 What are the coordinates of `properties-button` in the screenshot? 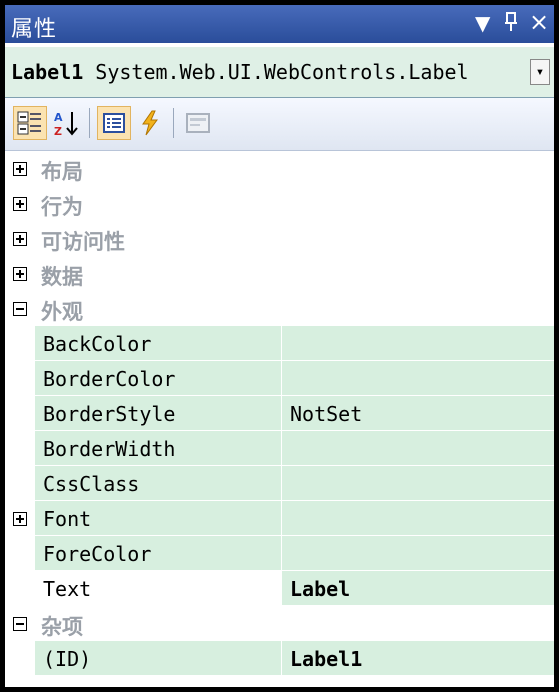 It's located at (114, 123).